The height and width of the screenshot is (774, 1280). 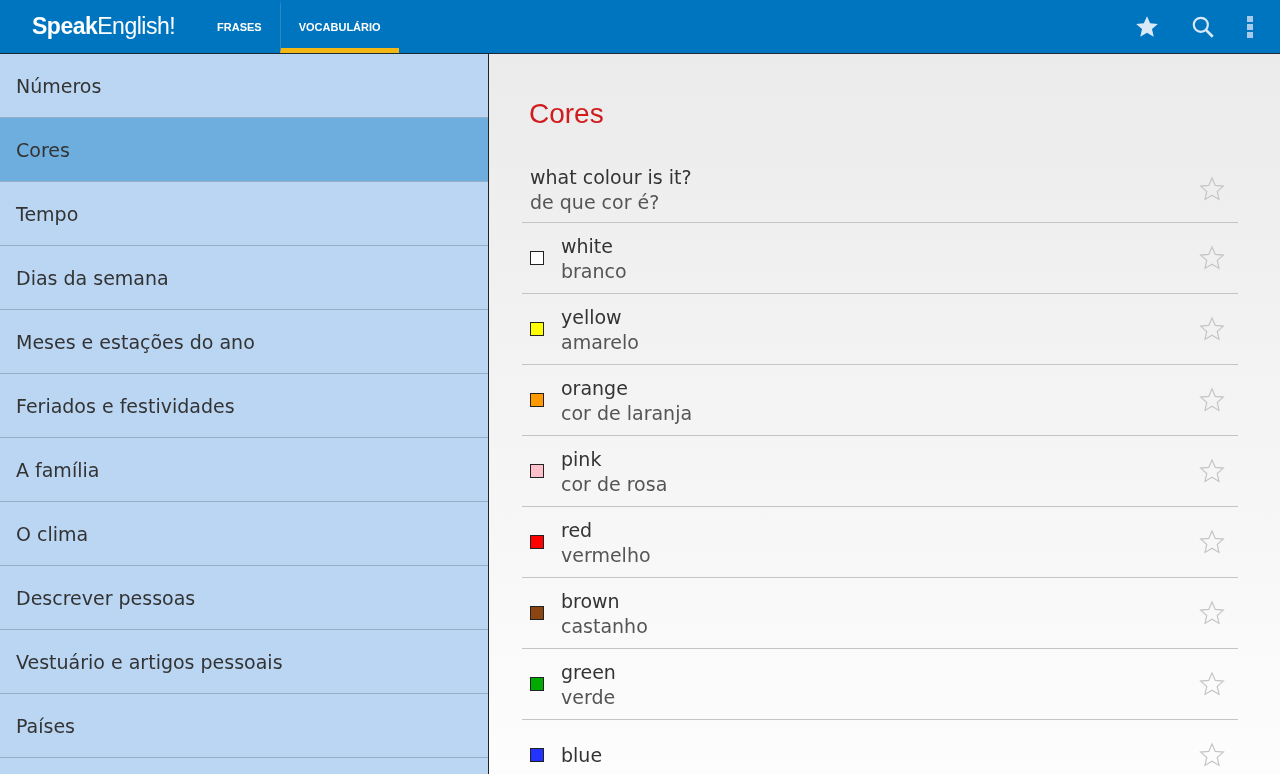 What do you see at coordinates (244, 470) in the screenshot?
I see `category-item: A família` at bounding box center [244, 470].